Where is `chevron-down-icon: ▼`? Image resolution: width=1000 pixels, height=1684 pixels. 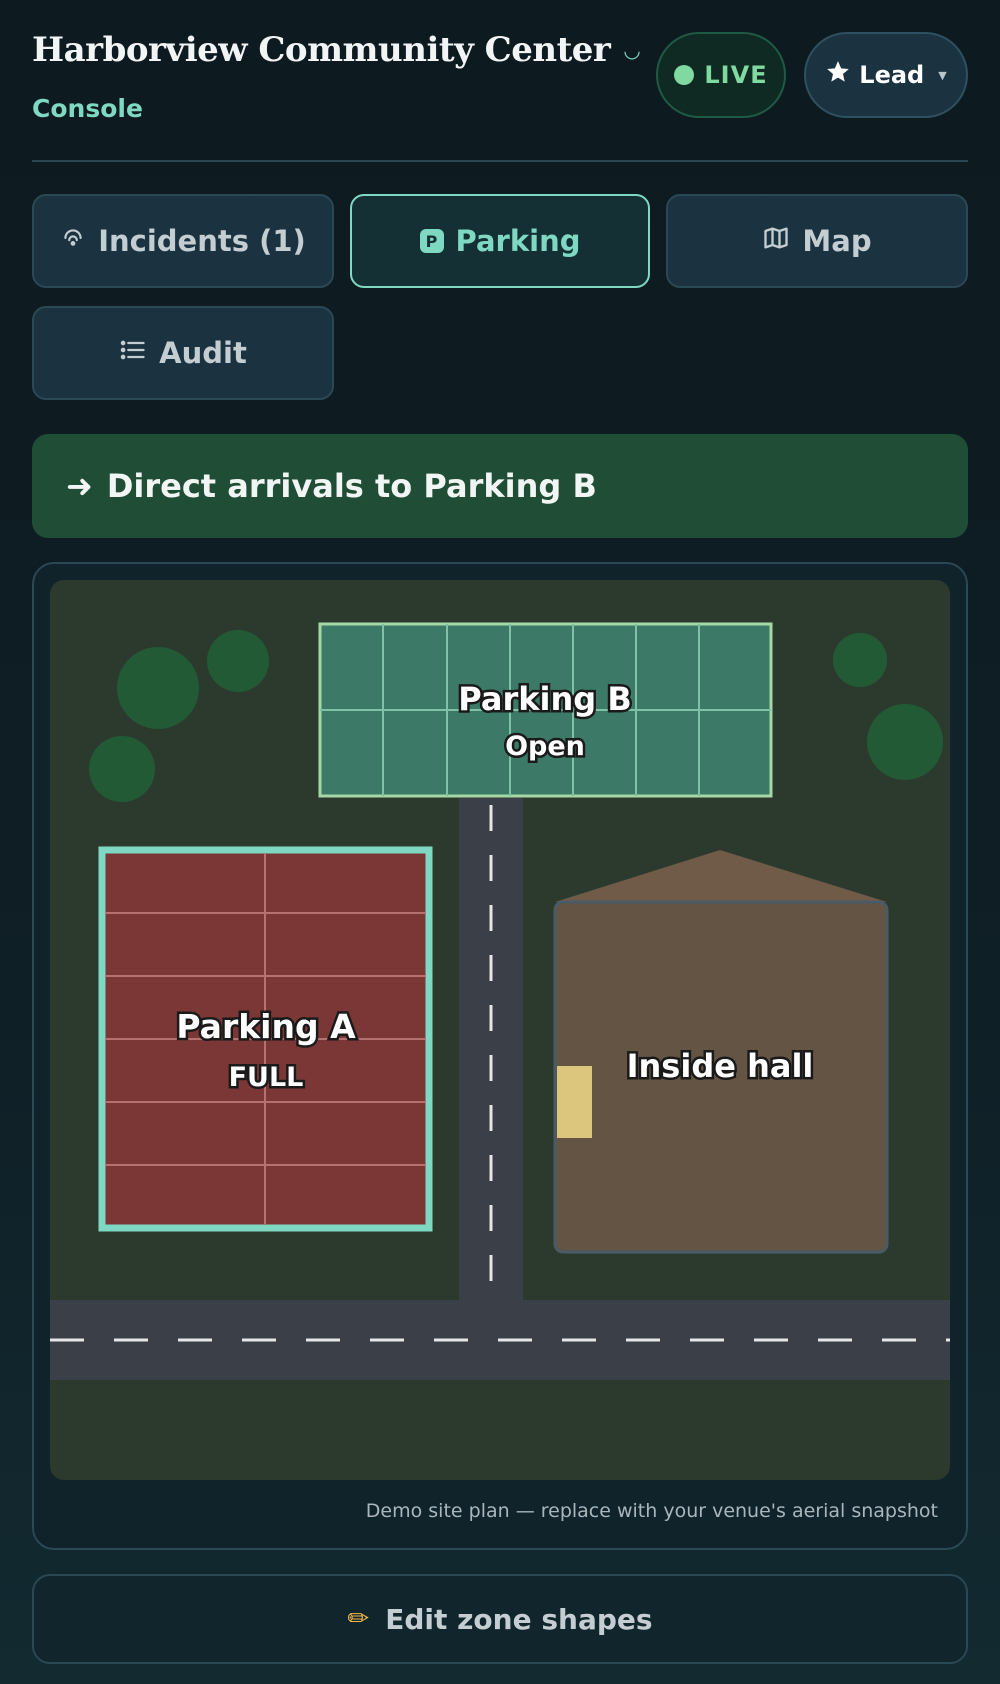
chevron-down-icon: ▼ is located at coordinates (942, 75).